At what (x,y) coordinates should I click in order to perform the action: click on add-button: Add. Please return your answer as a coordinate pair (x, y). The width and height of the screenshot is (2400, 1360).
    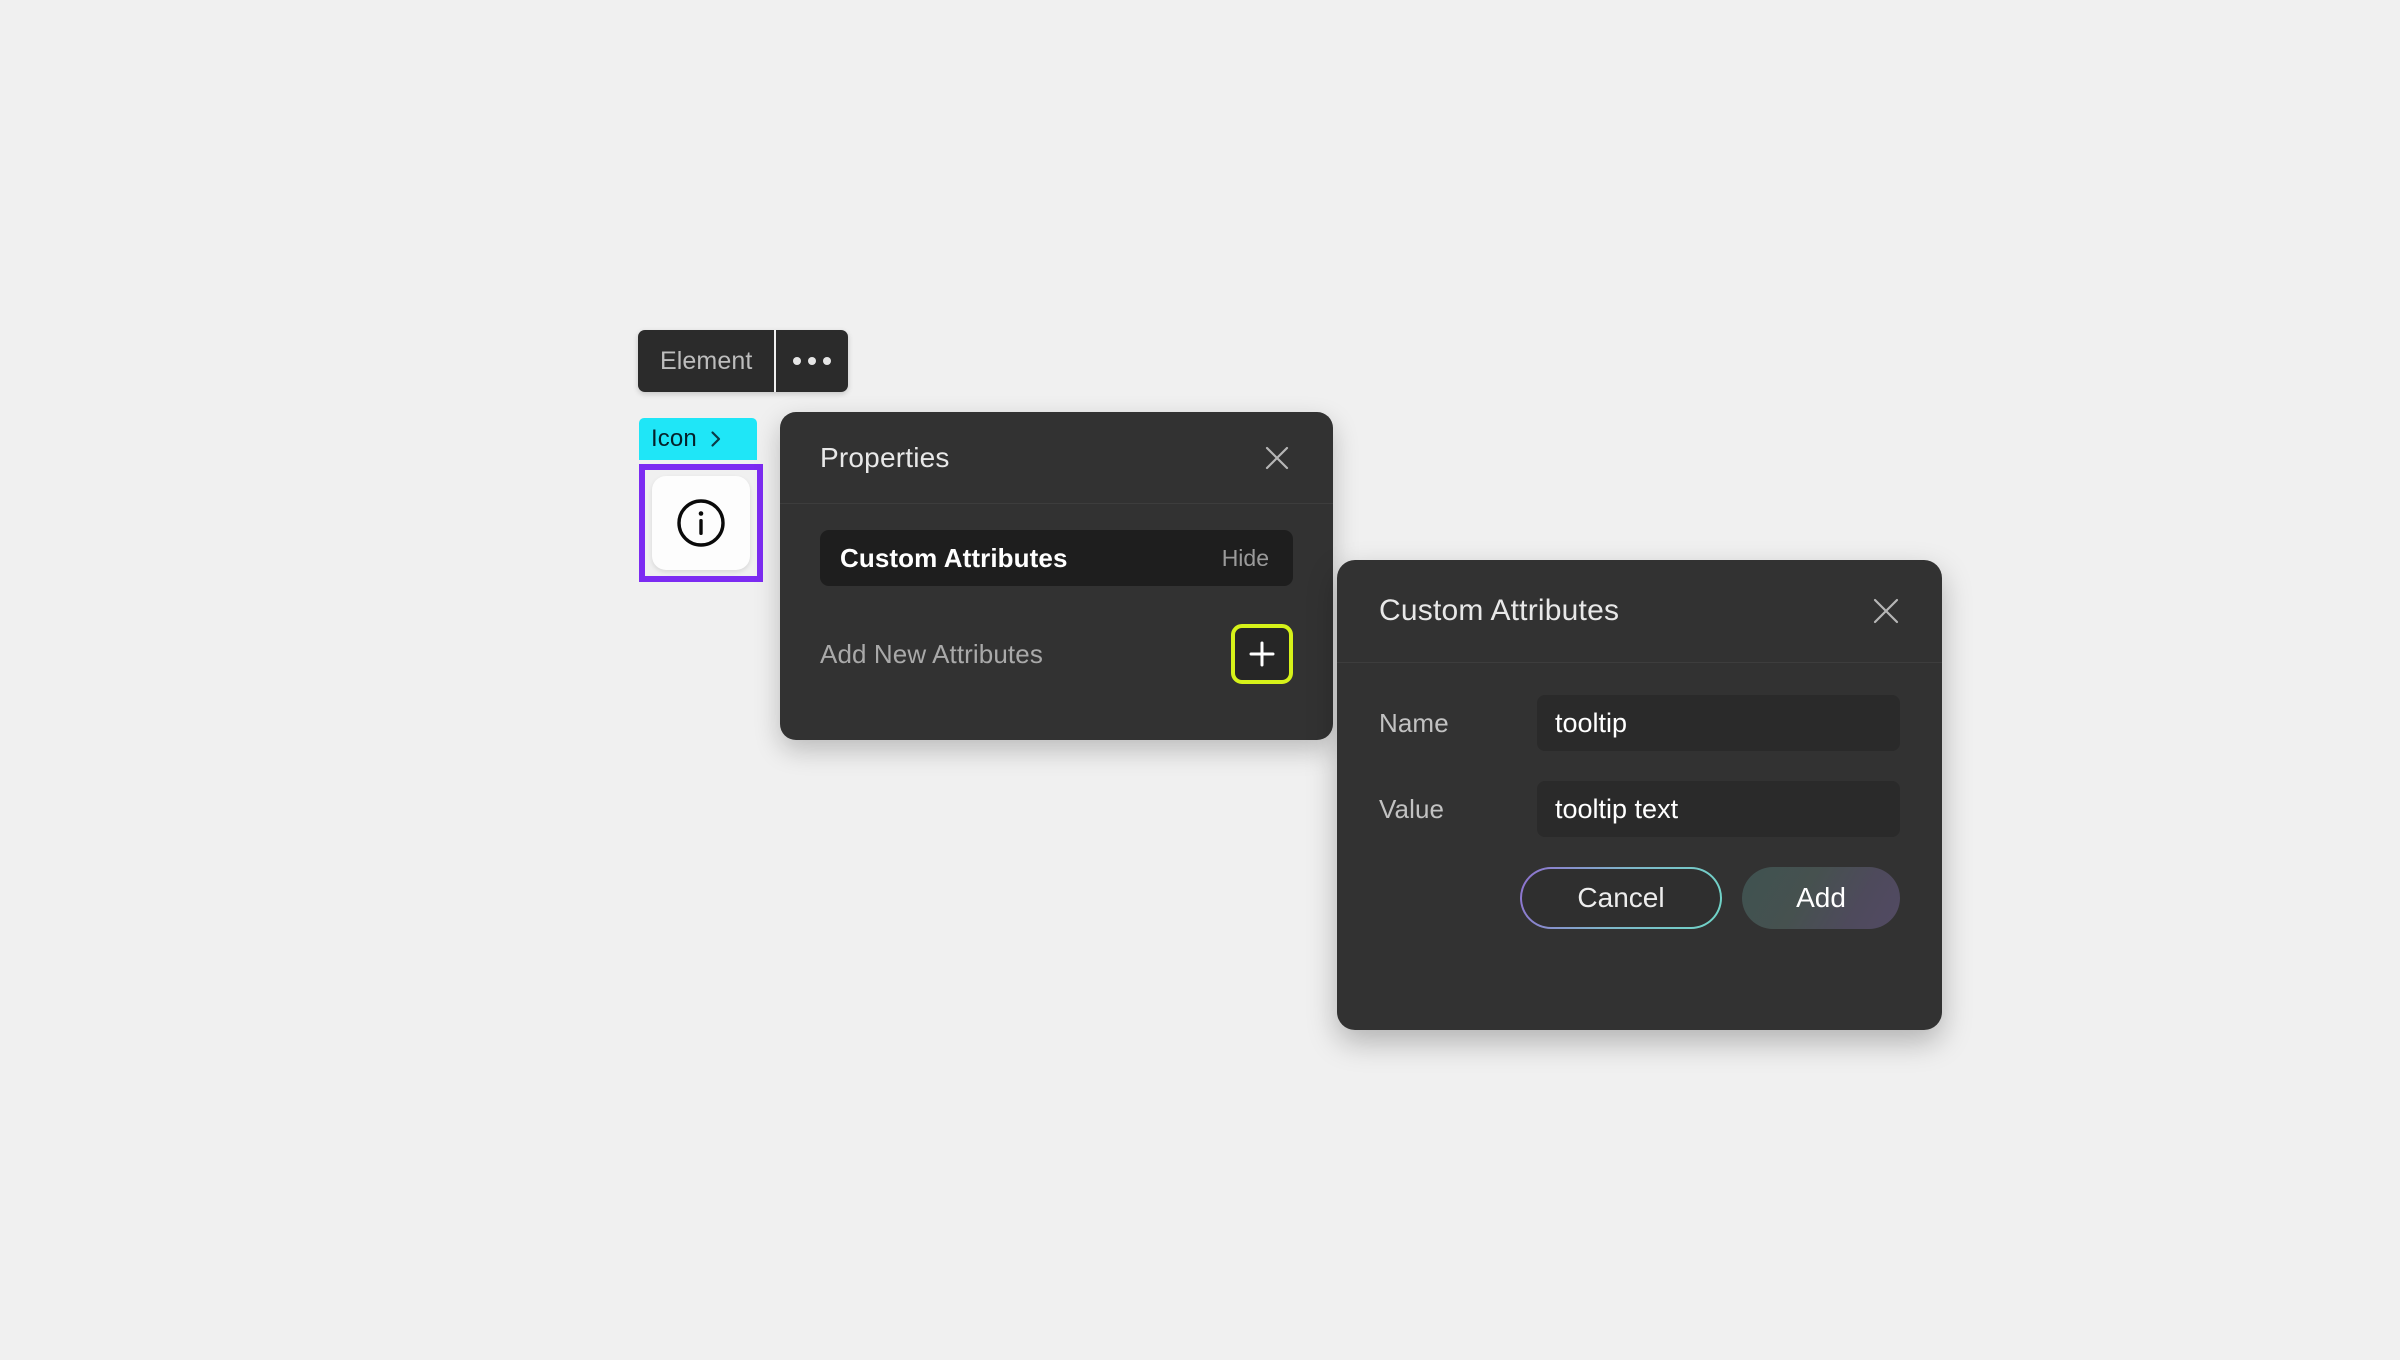
    Looking at the image, I should click on (1821, 898).